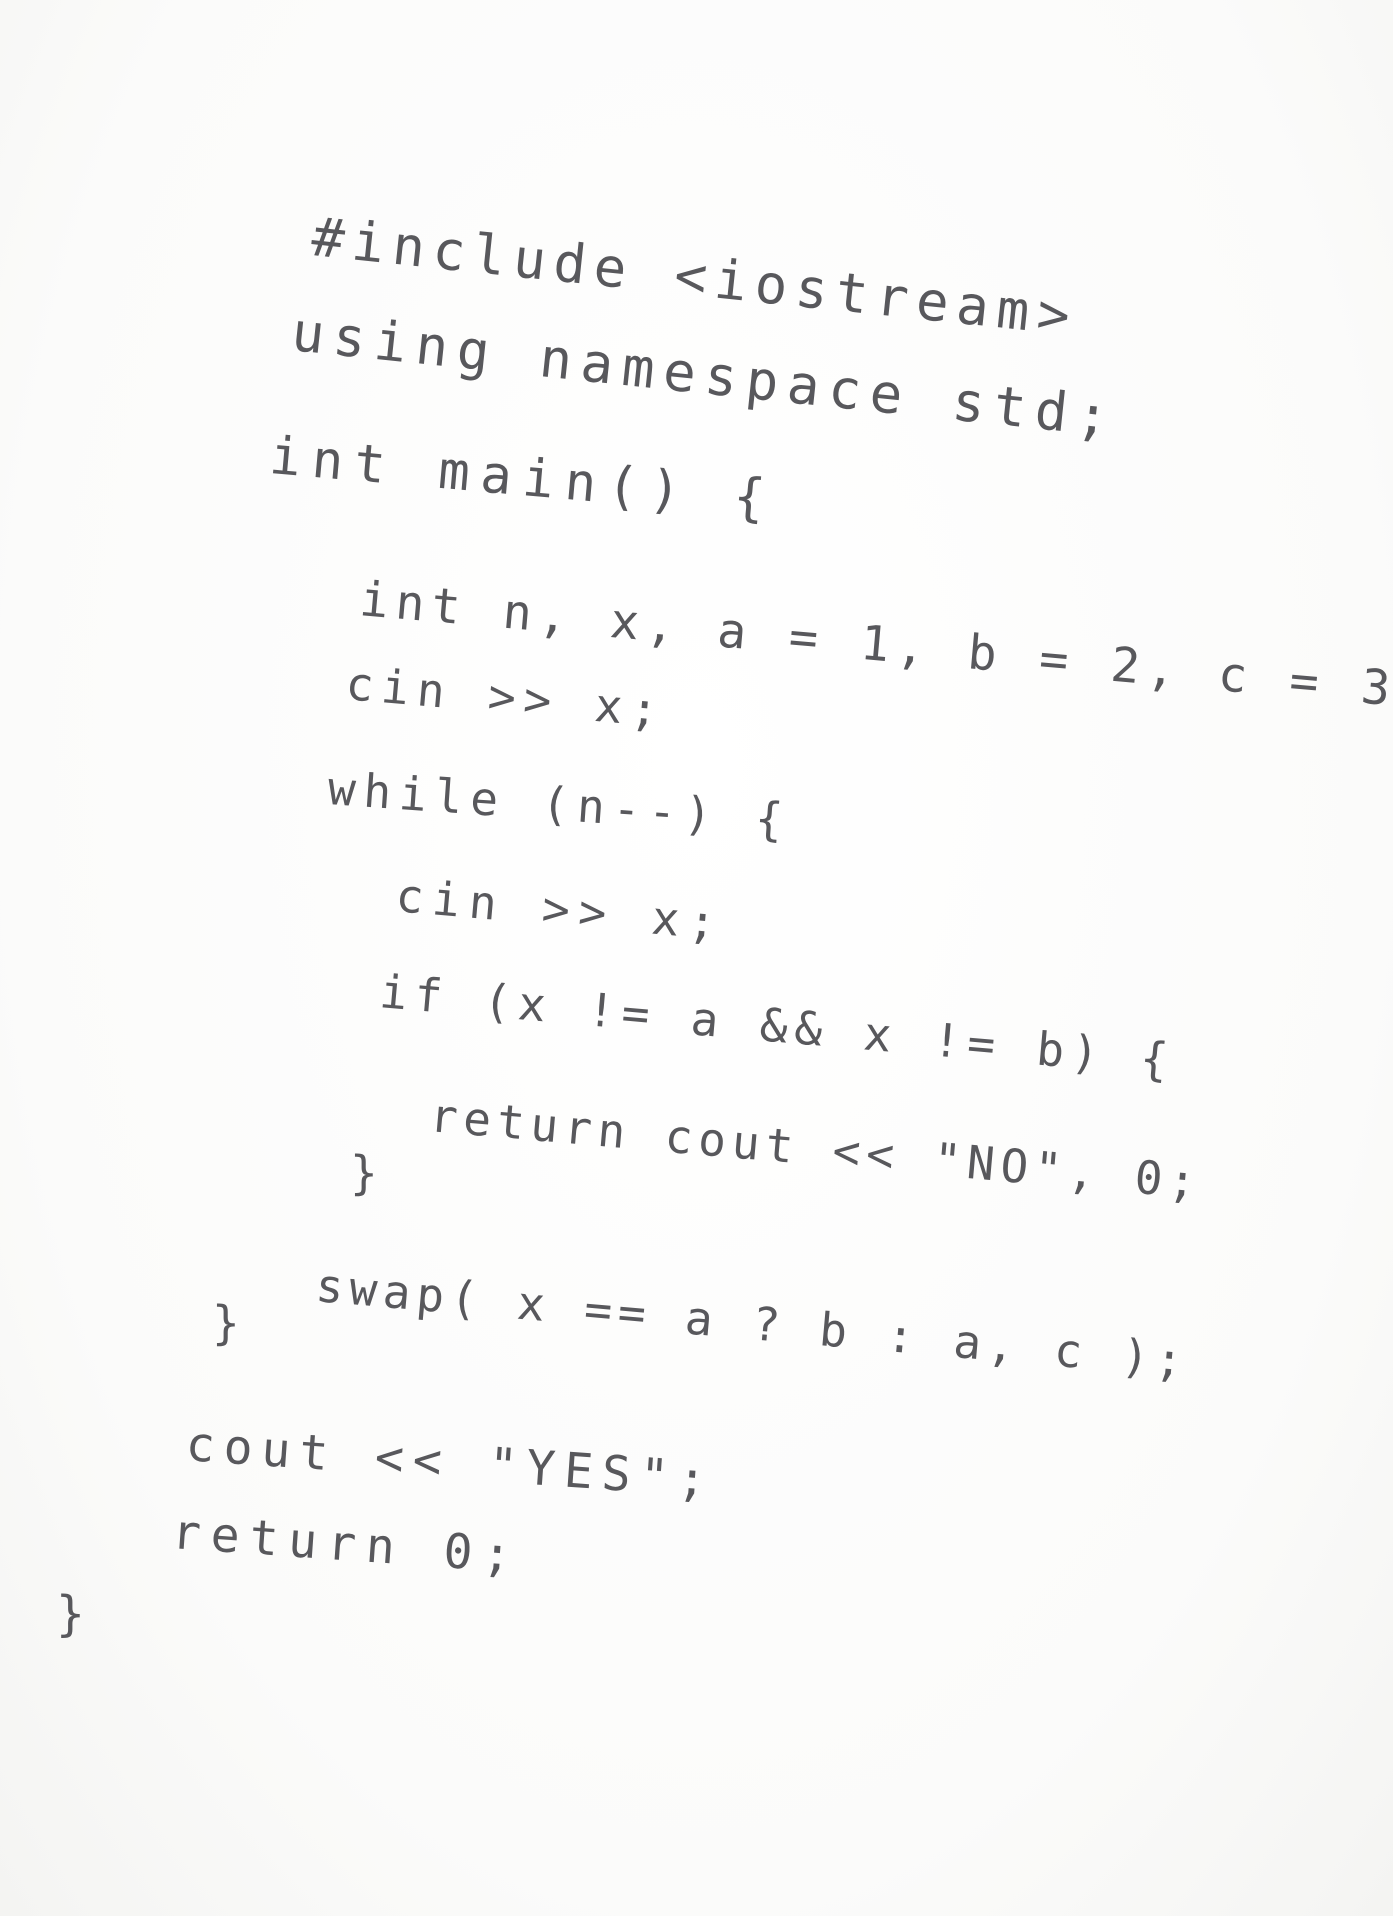  What do you see at coordinates (506, 697) in the screenshot?
I see `code-line-cin-1: cin >> x;` at bounding box center [506, 697].